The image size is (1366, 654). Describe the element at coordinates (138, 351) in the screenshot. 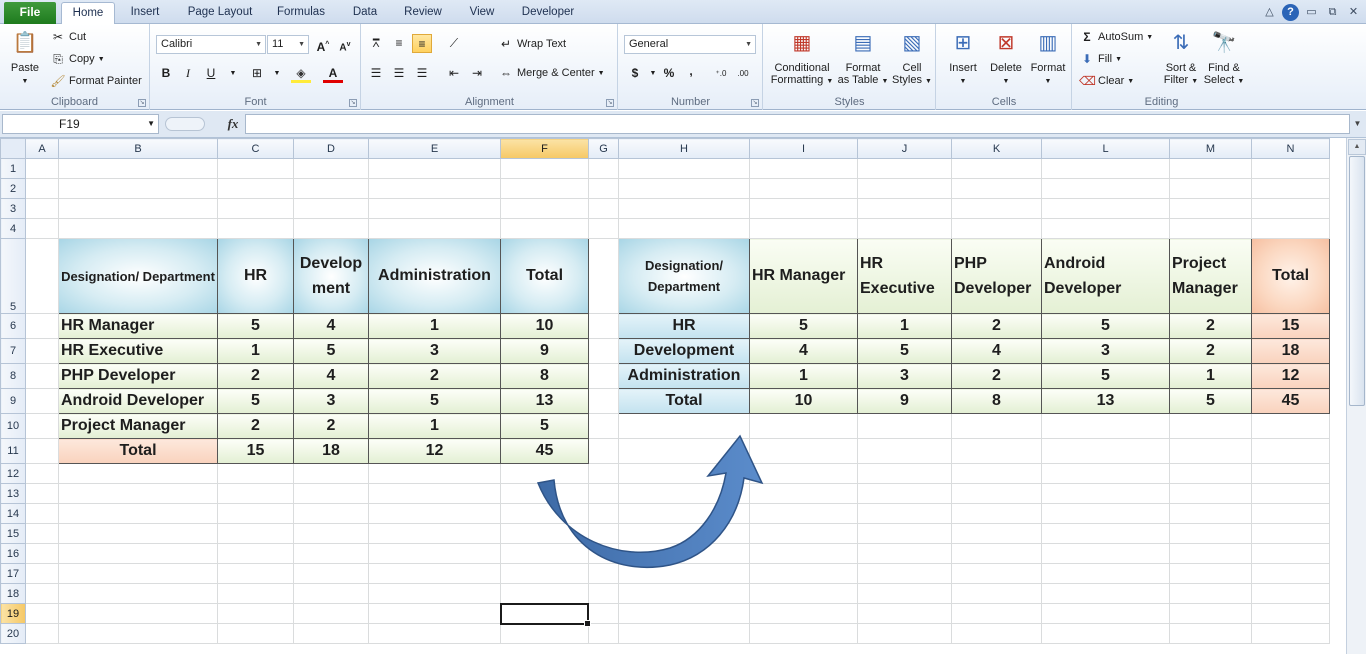

I see `table1-row-label: HR Executive` at that location.